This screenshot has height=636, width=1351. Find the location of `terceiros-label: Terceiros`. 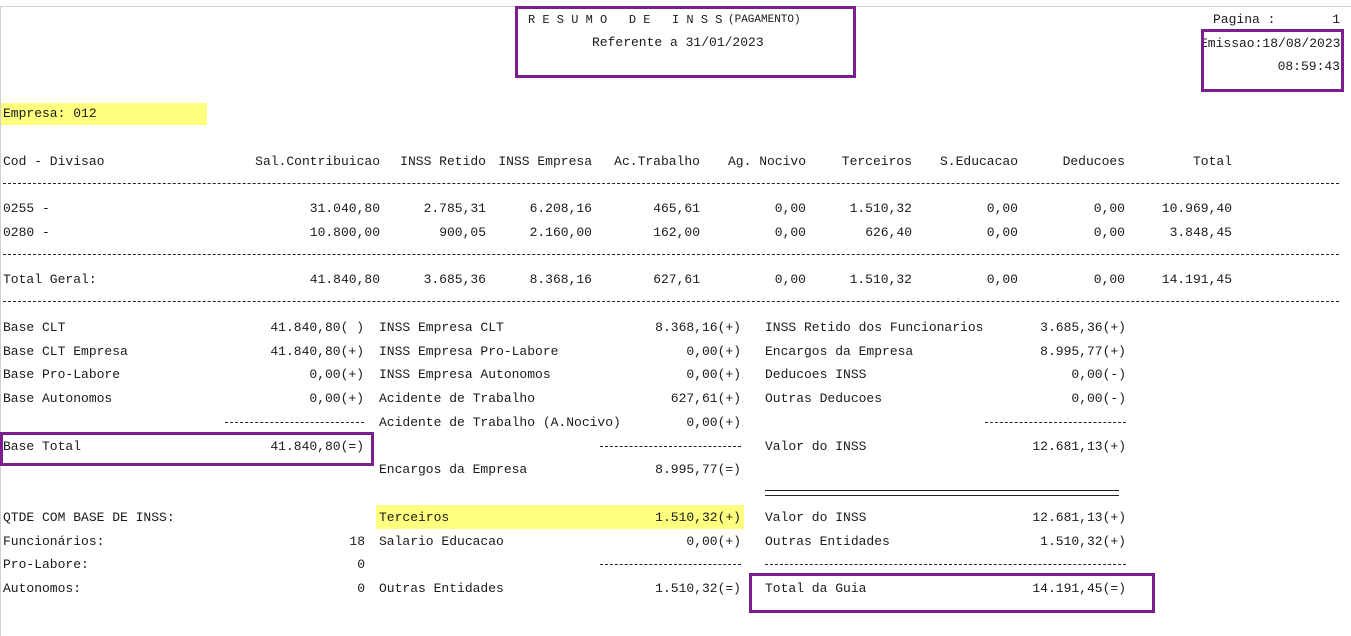

terceiros-label: Terceiros is located at coordinates (414, 517).